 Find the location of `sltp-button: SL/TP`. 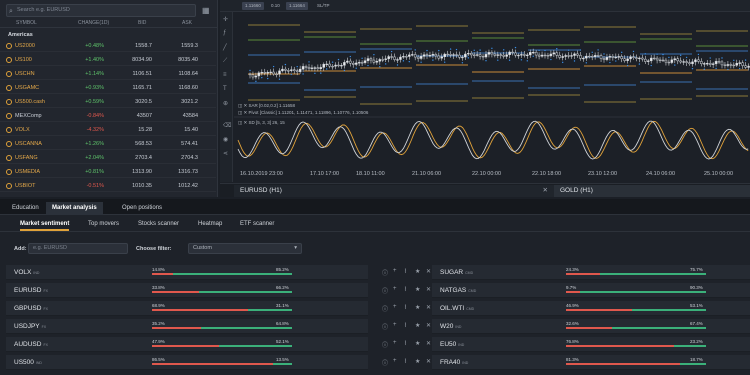

sltp-button: SL/TP is located at coordinates (323, 6).